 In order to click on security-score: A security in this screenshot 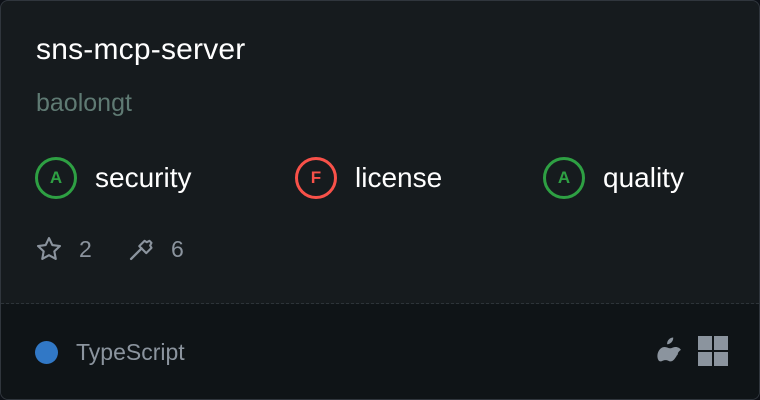, I will do `click(113, 178)`.